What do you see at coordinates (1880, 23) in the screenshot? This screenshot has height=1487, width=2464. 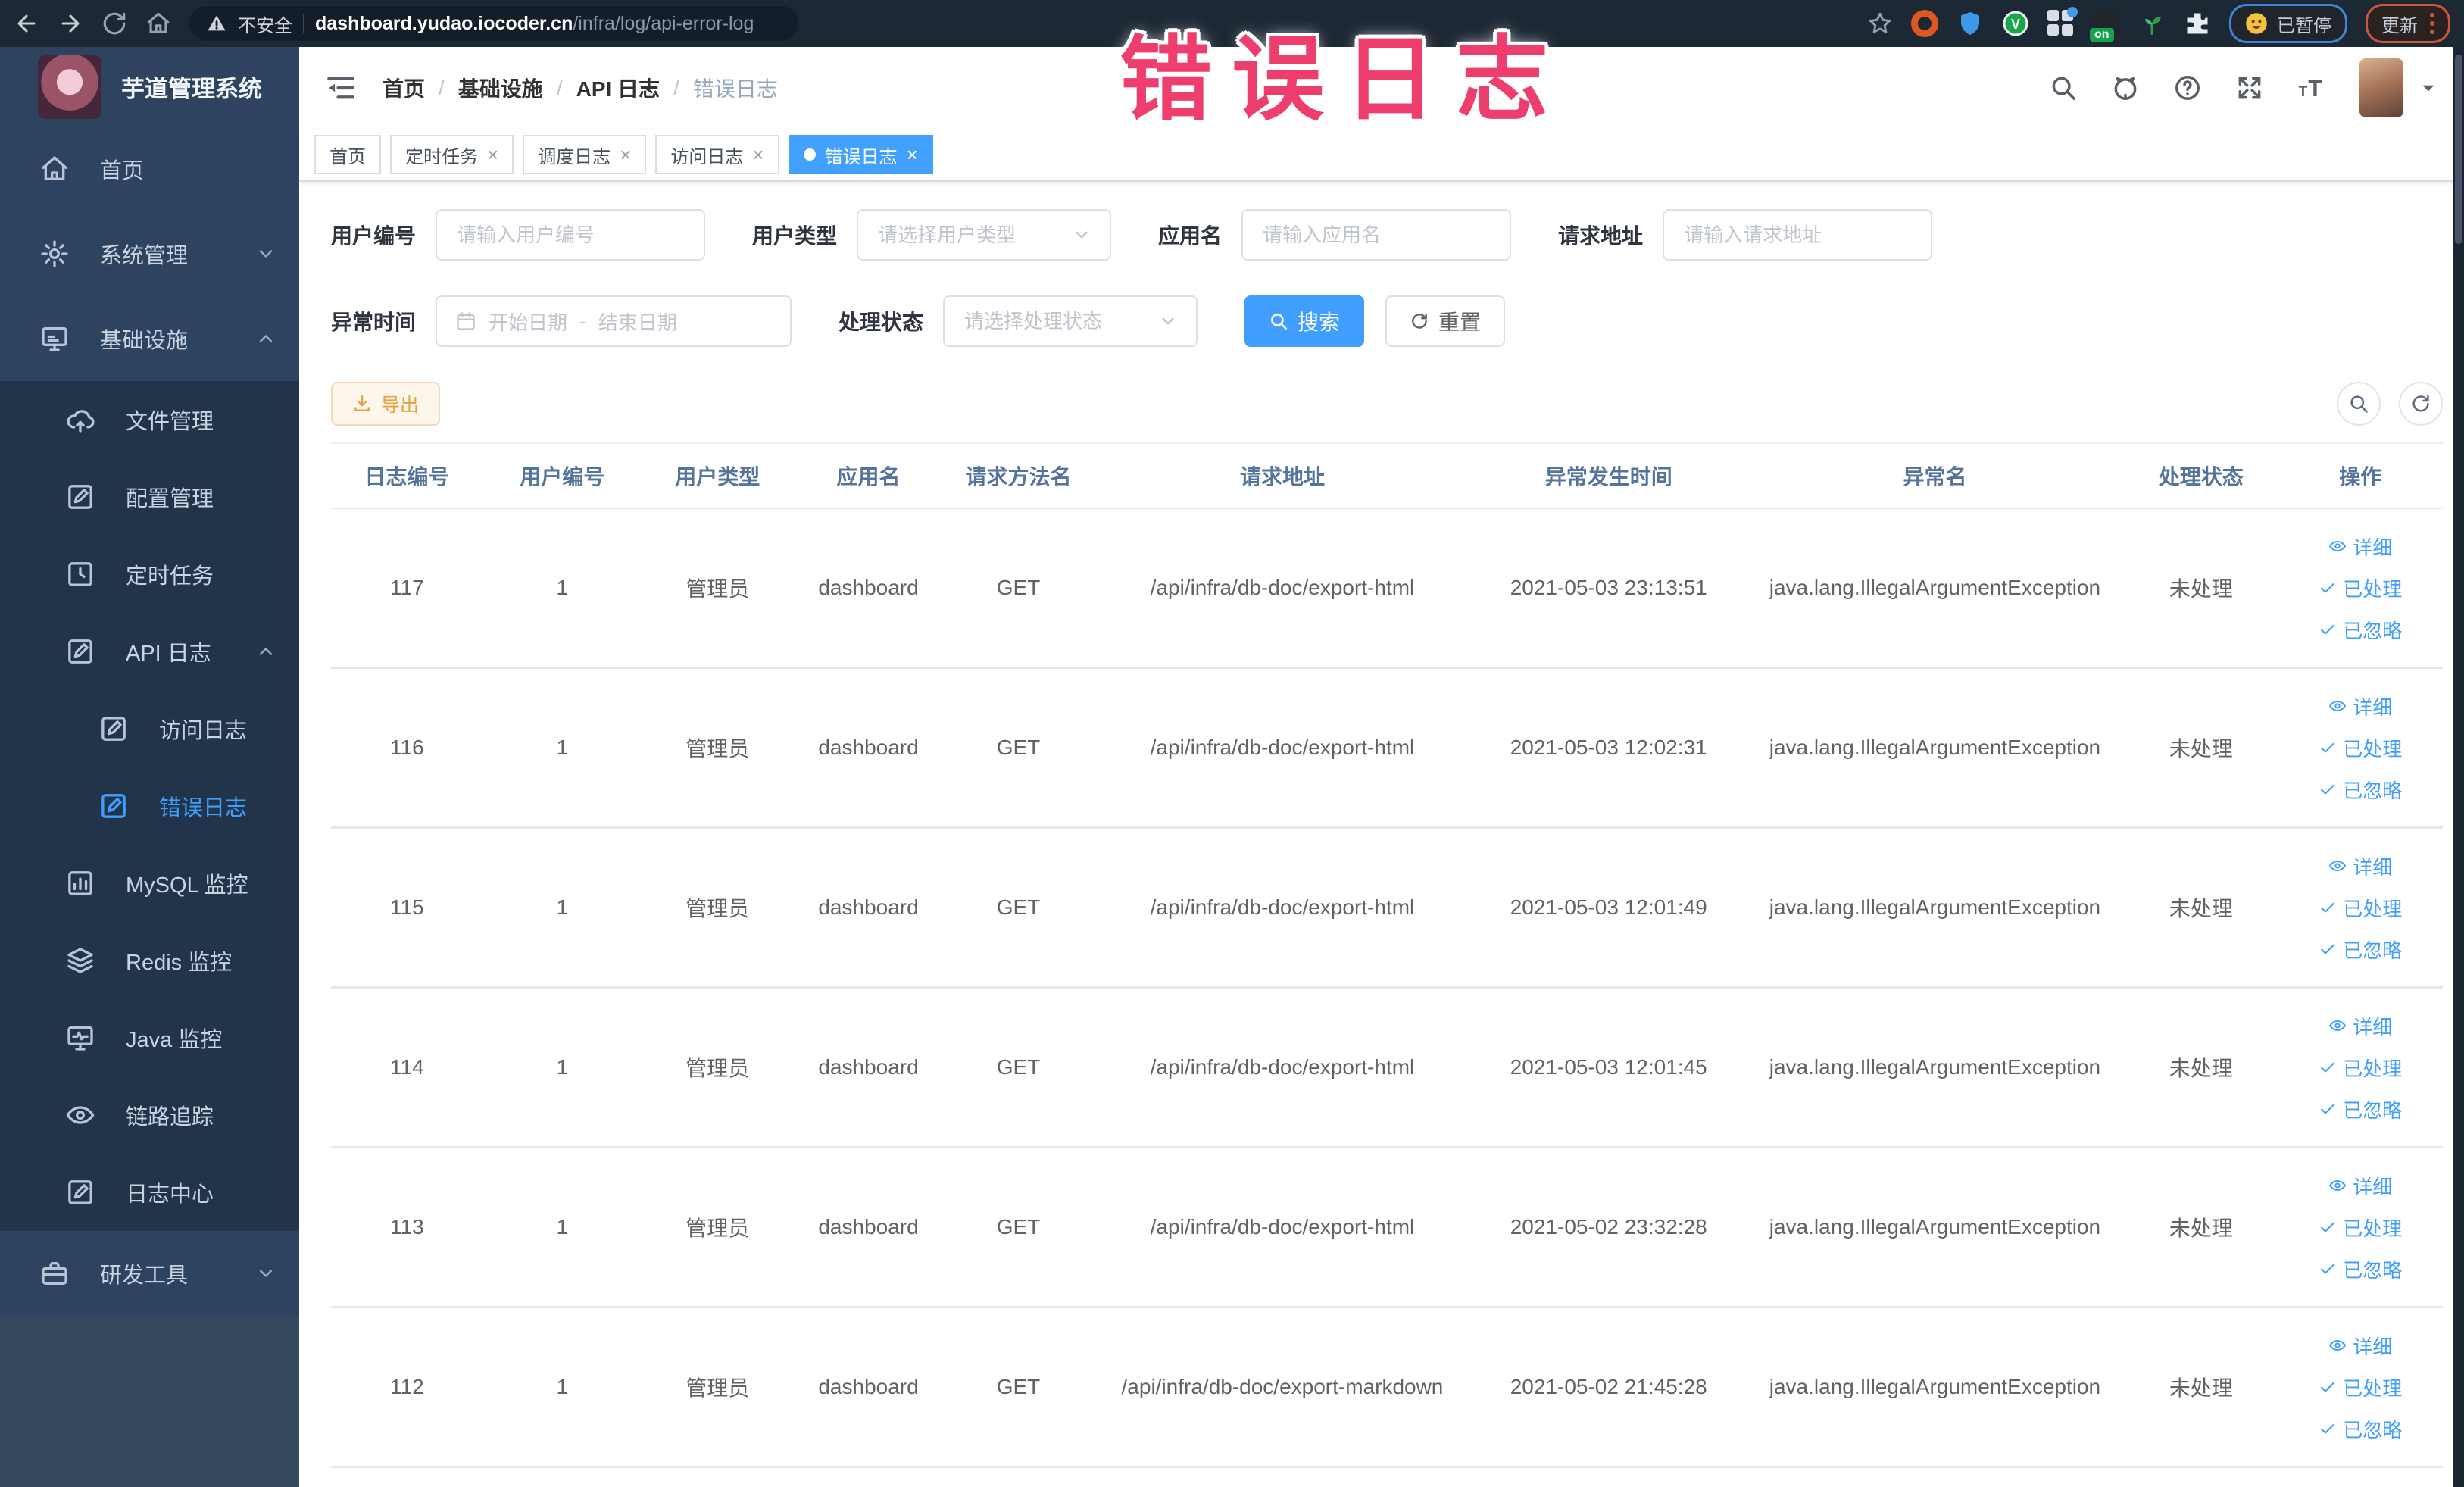 I see `bookmark-star-icon` at bounding box center [1880, 23].